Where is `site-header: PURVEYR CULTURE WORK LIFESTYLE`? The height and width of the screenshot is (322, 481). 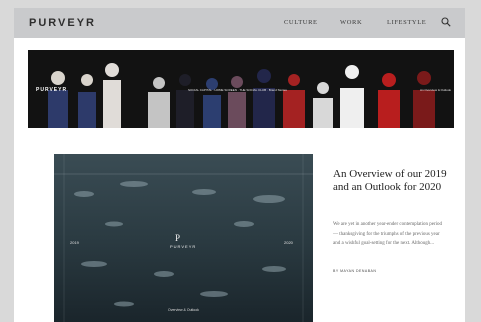
site-header: PURVEYR CULTURE WORK LIFESTYLE is located at coordinates (239, 23).